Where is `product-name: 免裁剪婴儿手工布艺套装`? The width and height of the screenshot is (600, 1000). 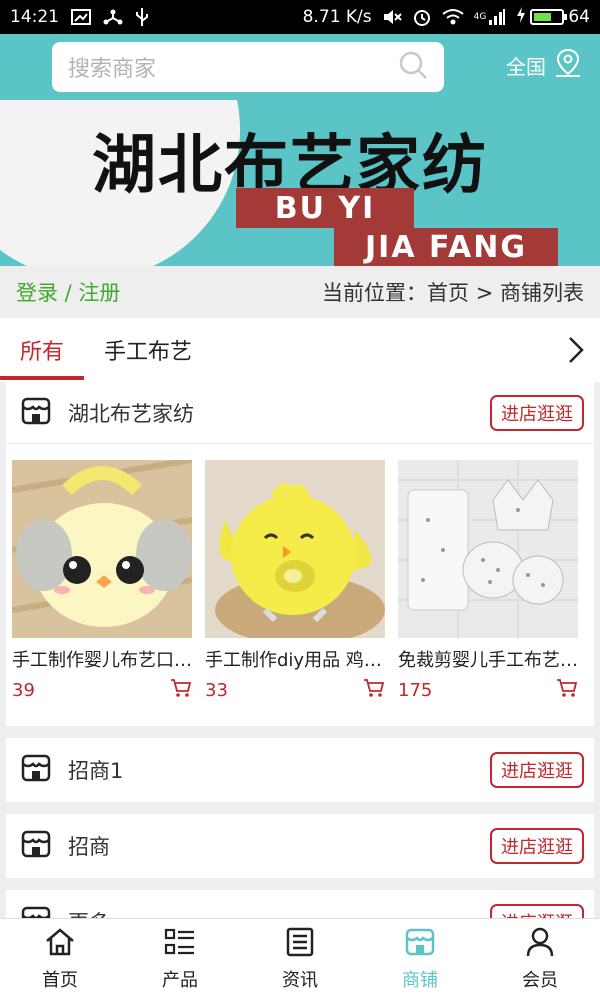 product-name: 免裁剪婴儿手工布艺套装 is located at coordinates (488, 659).